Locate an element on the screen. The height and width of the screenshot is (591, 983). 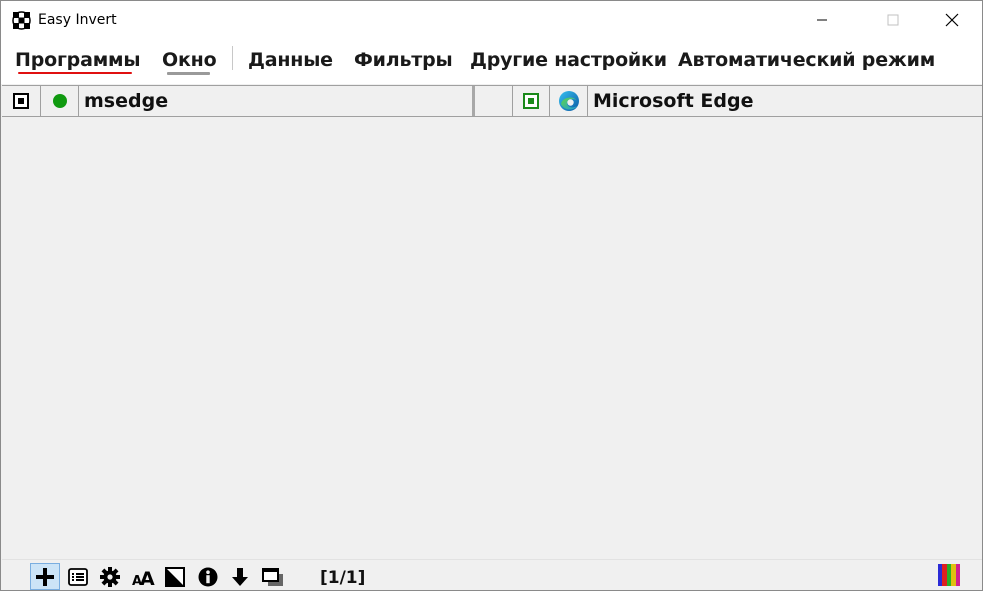
minimize-button is located at coordinates (822, 20).